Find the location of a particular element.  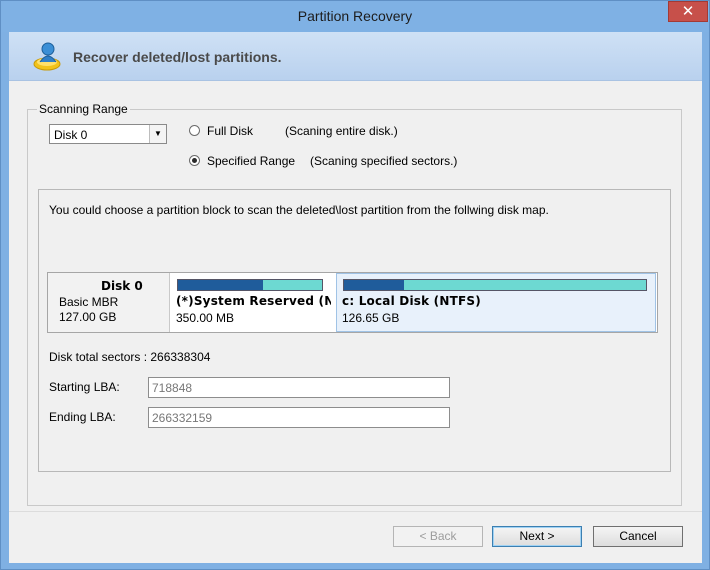

ending-lba-input: 266332159 is located at coordinates (299, 417).